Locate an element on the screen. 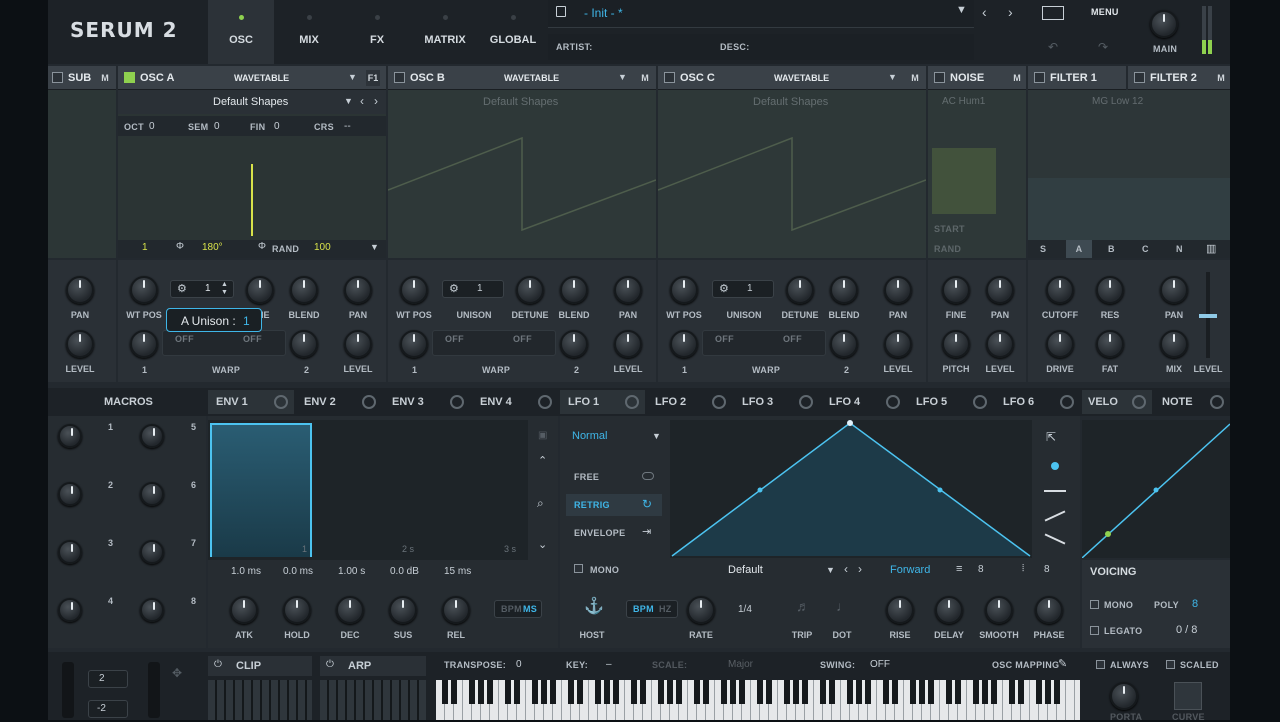 This screenshot has width=1280, height=722. atk-value: 1.0 ms is located at coordinates (246, 571).